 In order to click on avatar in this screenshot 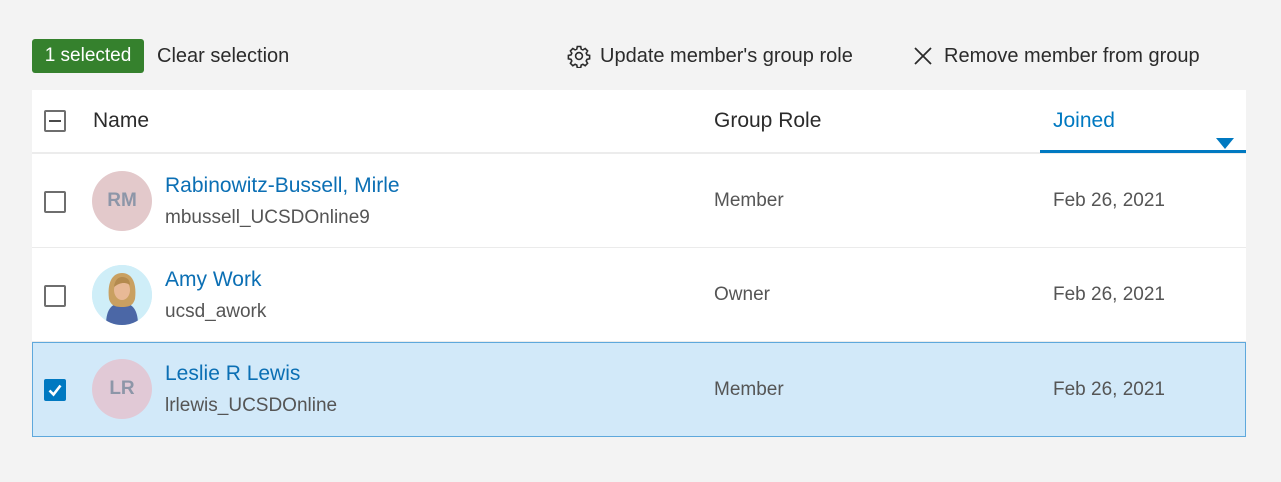, I will do `click(122, 295)`.